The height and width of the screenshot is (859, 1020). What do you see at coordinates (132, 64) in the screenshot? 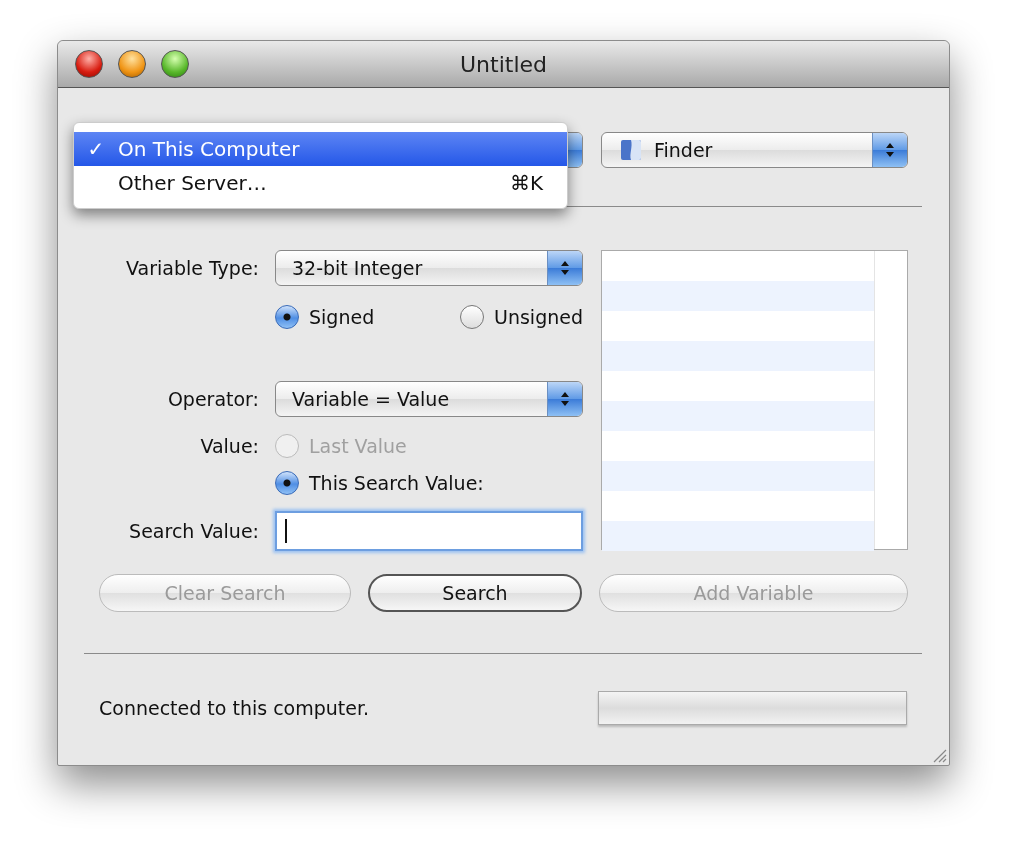
I see `minimize-button` at bounding box center [132, 64].